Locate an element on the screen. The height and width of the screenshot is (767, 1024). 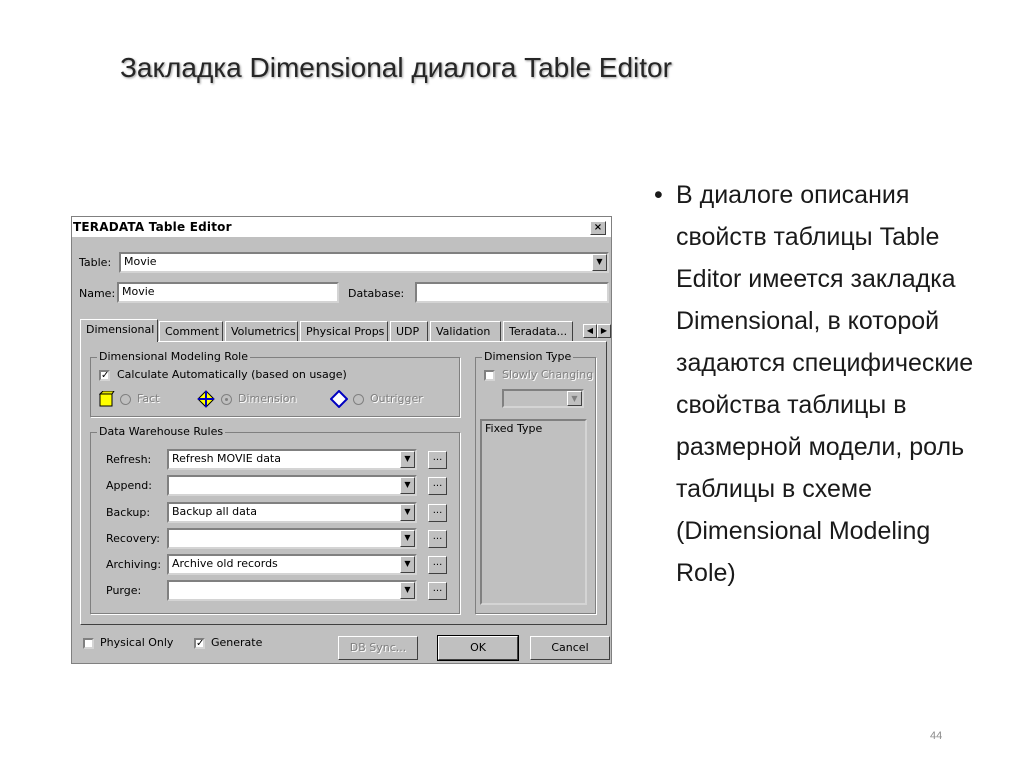
dialog-titlebar: TERADATA Table Editor × is located at coordinates (341, 227).